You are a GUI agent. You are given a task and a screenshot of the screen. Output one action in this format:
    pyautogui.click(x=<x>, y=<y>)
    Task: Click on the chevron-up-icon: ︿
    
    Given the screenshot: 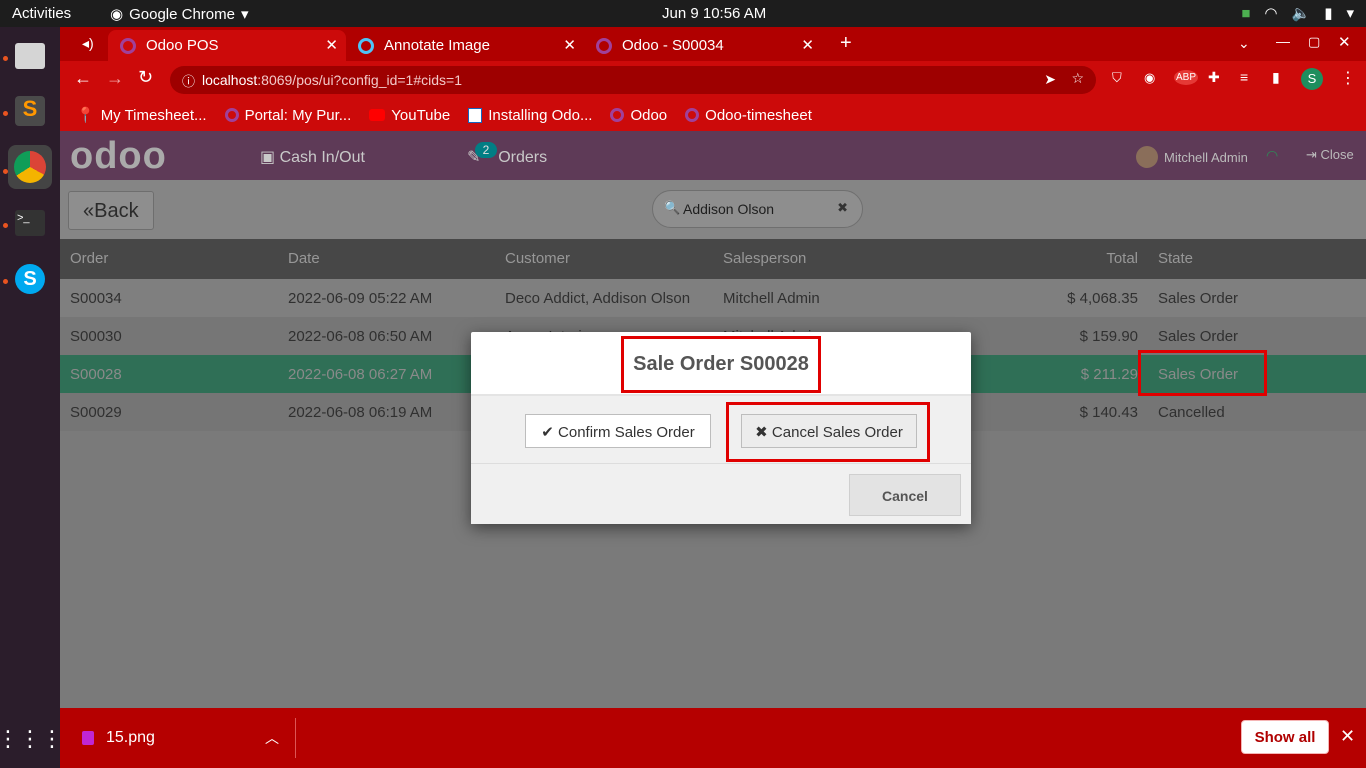 What is the action you would take?
    pyautogui.click(x=272, y=738)
    